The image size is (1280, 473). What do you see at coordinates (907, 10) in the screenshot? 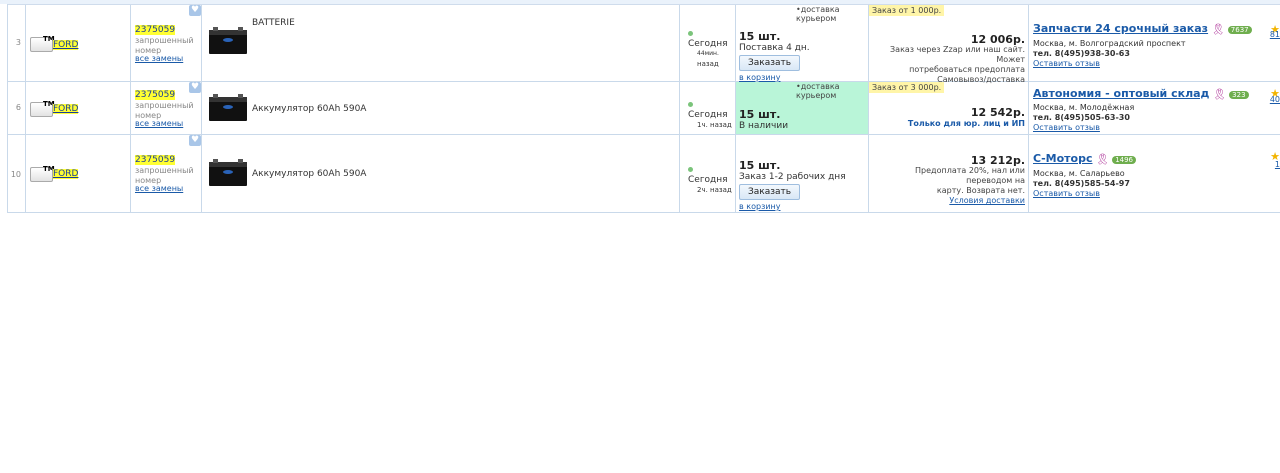
I see `min-order-badge: Заказ от 1 000р.` at bounding box center [907, 10].